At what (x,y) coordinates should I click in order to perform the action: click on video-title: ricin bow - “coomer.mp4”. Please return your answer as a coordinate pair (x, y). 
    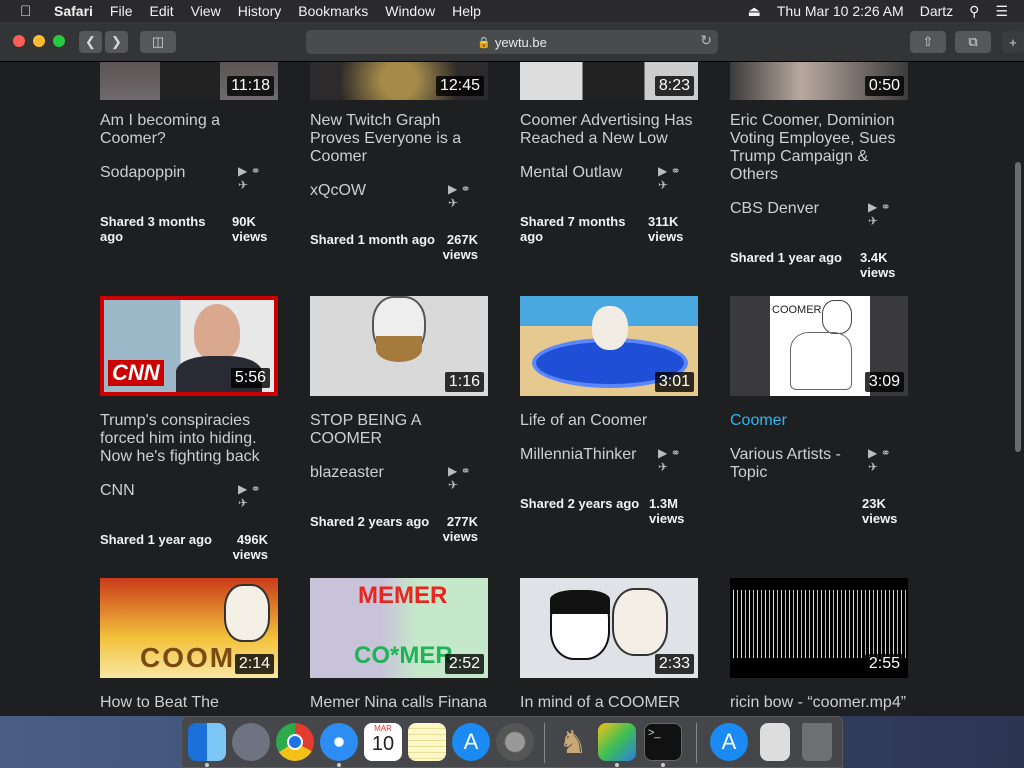
    Looking at the image, I should click on (825, 703).